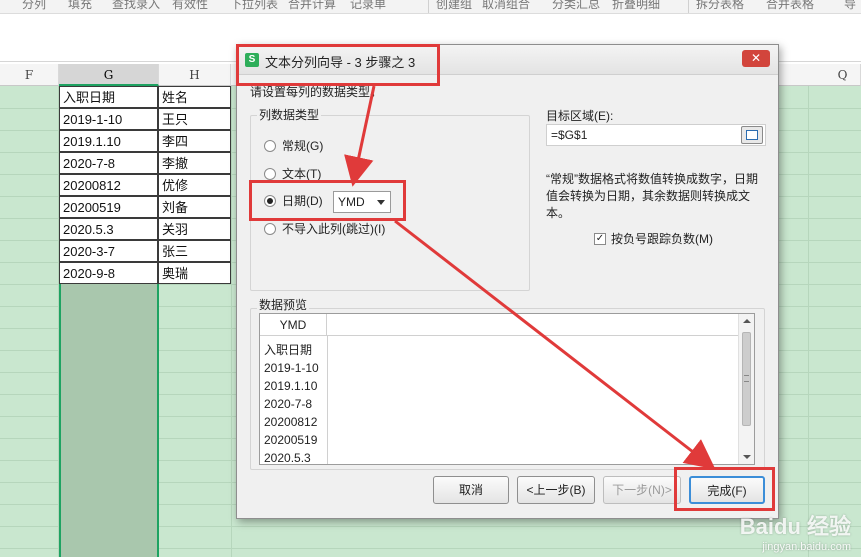 This screenshot has height=557, width=861. I want to click on arrow-to-date-option, so click(360, 136).